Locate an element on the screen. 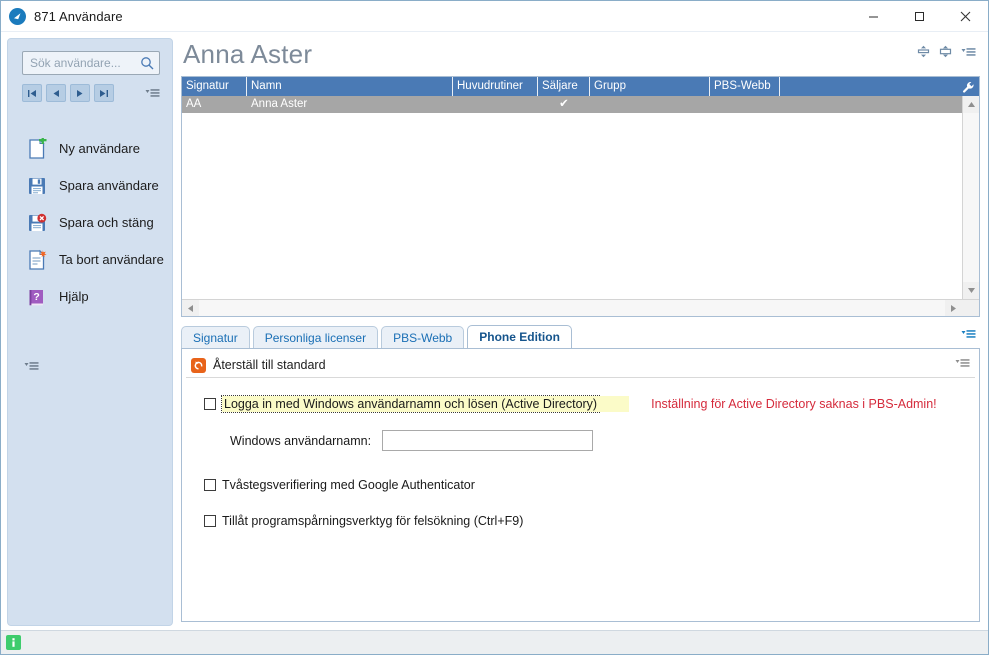  windows-username-row: Windows användarnamn: is located at coordinates (604, 440).